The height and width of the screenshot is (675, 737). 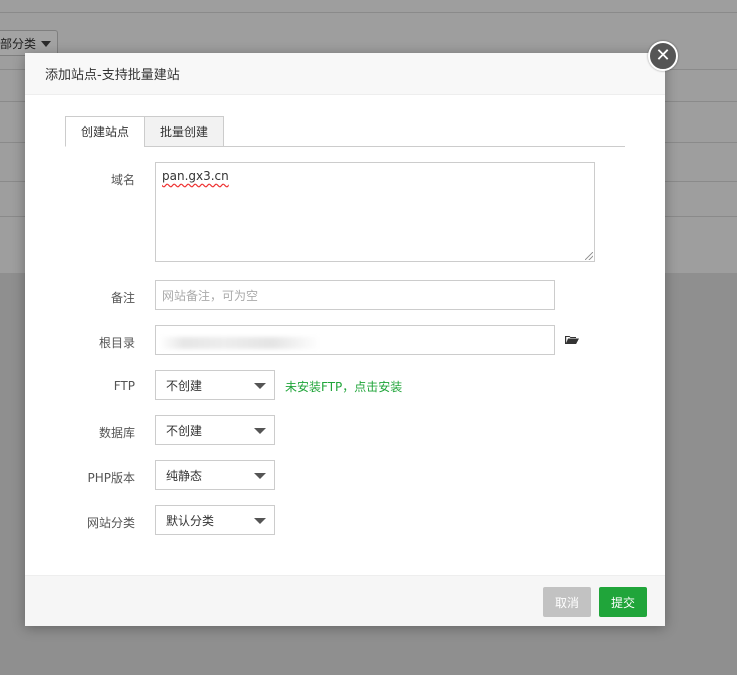 What do you see at coordinates (210, 295) in the screenshot?
I see `remark-placeholder: 网站备注，可为空` at bounding box center [210, 295].